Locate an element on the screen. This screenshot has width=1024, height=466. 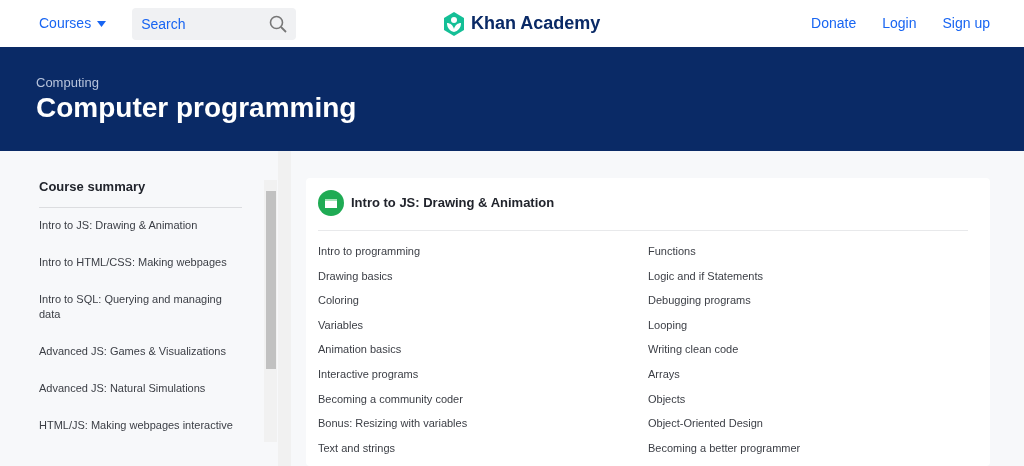
unit-link: Intro to programming is located at coordinates (369, 251).